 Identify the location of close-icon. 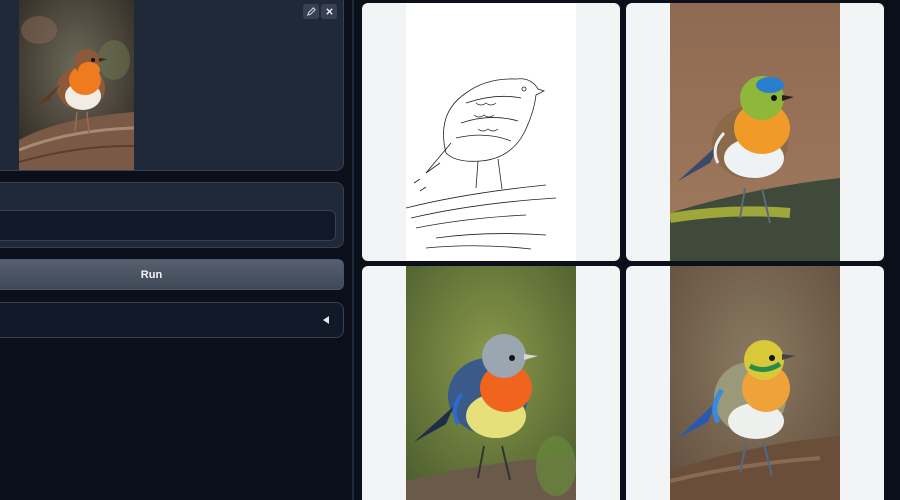
(329, 11).